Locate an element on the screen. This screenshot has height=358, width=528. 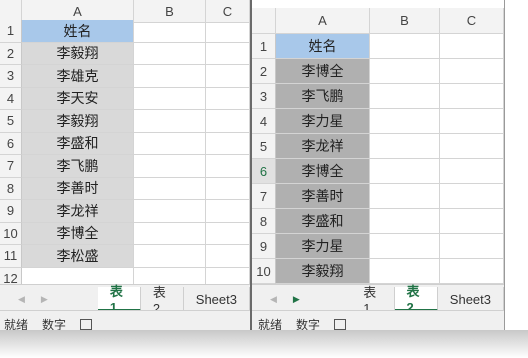
right-cell-name: 李龙祥 is located at coordinates (323, 146).